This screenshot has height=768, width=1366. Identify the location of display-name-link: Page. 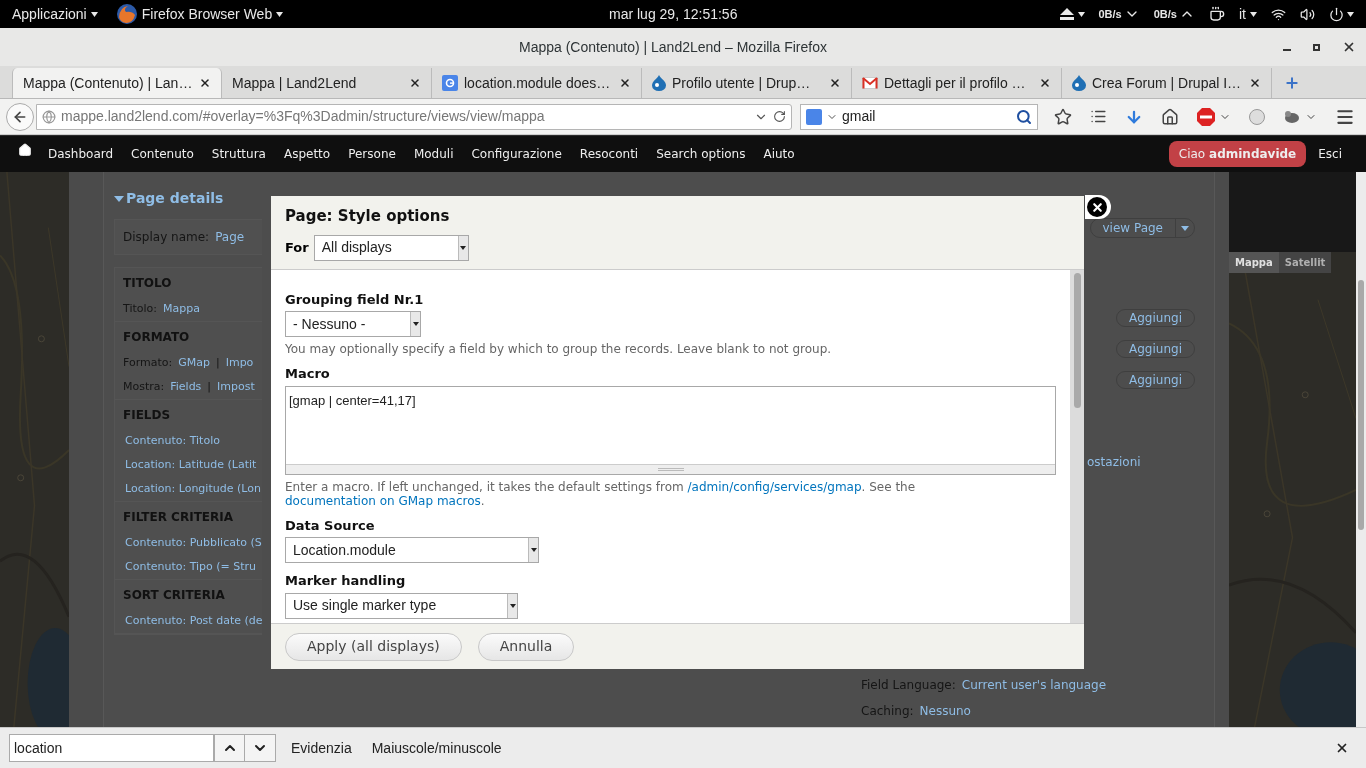
(230, 237).